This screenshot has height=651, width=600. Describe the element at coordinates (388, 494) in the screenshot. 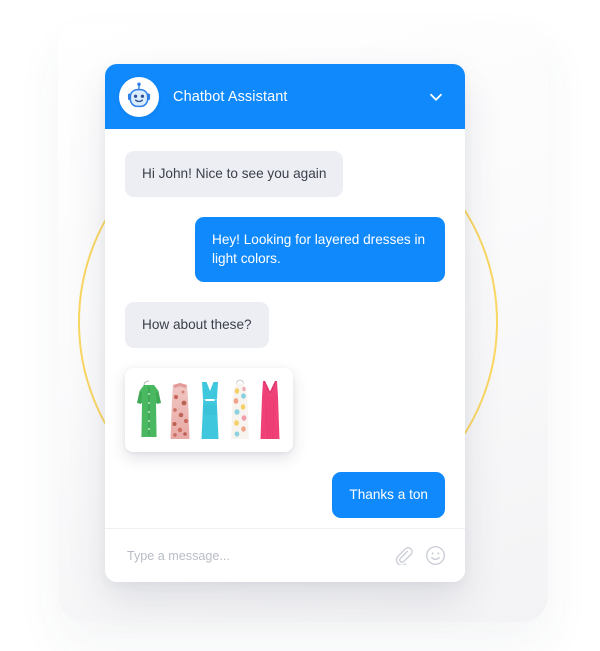

I see `user-message-bubble: Thanks a ton` at that location.